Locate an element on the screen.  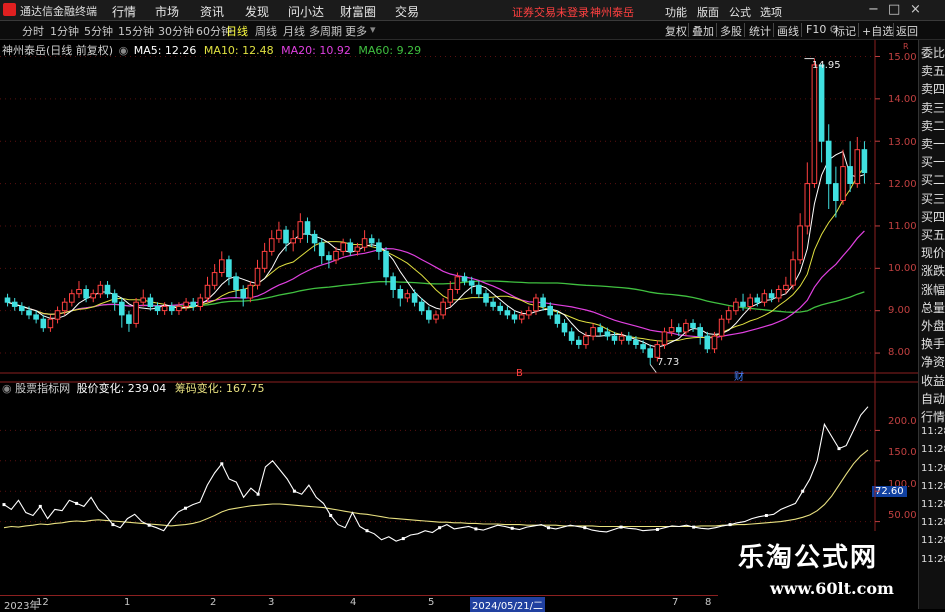
menu-item-discover: 发现 is located at coordinates (257, 11).